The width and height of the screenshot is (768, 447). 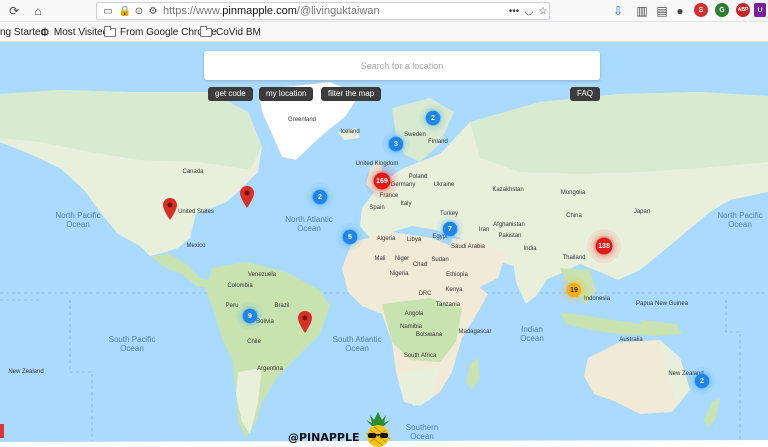 What do you see at coordinates (270, 369) in the screenshot?
I see `map-label: Argentina` at bounding box center [270, 369].